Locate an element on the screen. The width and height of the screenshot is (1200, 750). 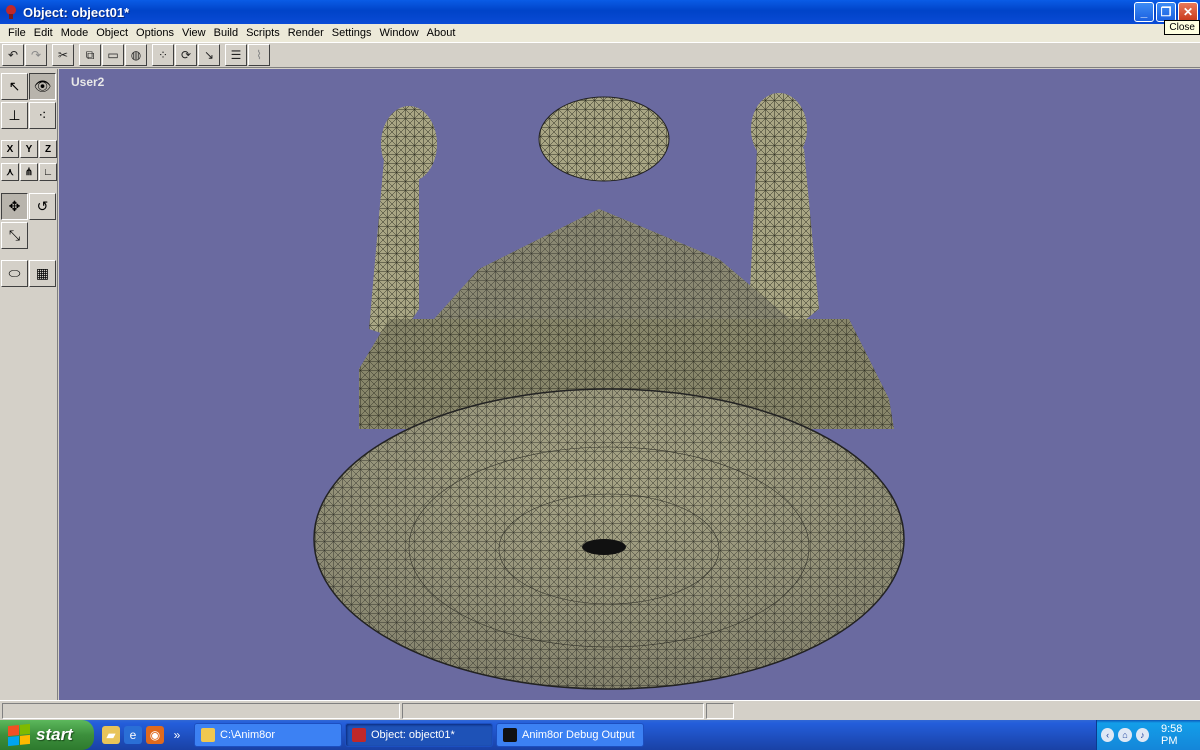
task-anim8or: Object: object01* is located at coordinates (419, 735).